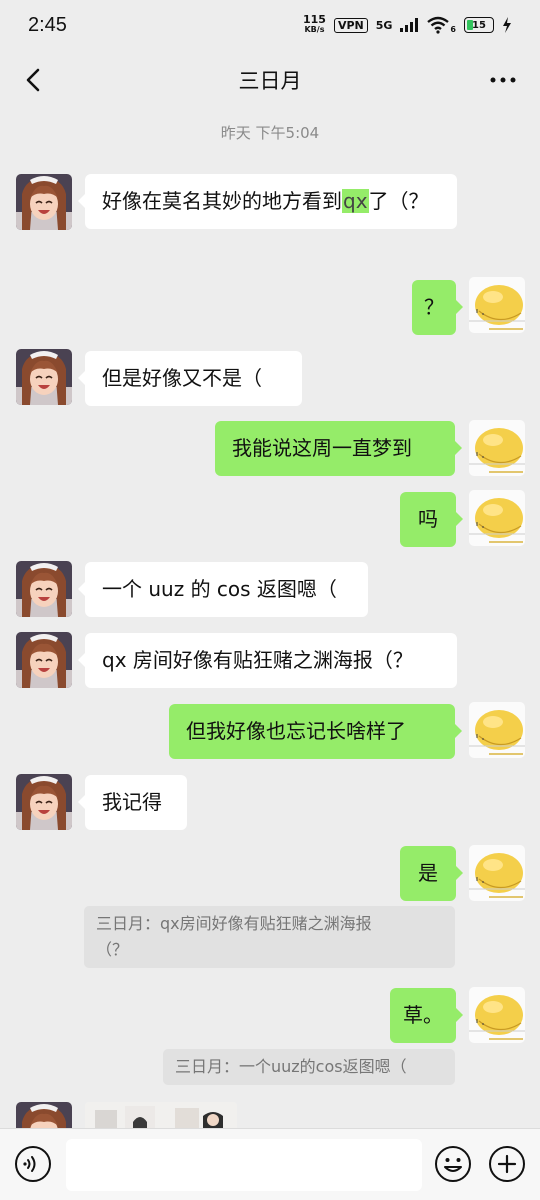 The height and width of the screenshot is (1200, 540). I want to click on message-text: 一个 uuz 的 cos 返图嗯（, so click(219, 589).